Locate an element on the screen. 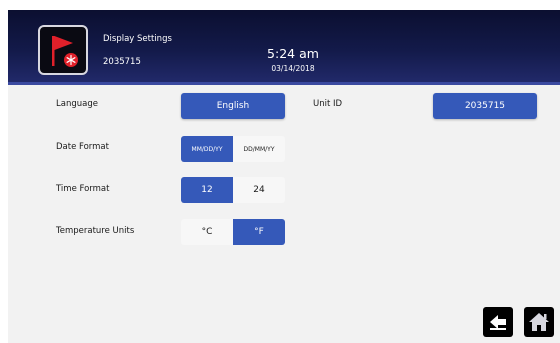  temperature-option-label: °F is located at coordinates (259, 232).